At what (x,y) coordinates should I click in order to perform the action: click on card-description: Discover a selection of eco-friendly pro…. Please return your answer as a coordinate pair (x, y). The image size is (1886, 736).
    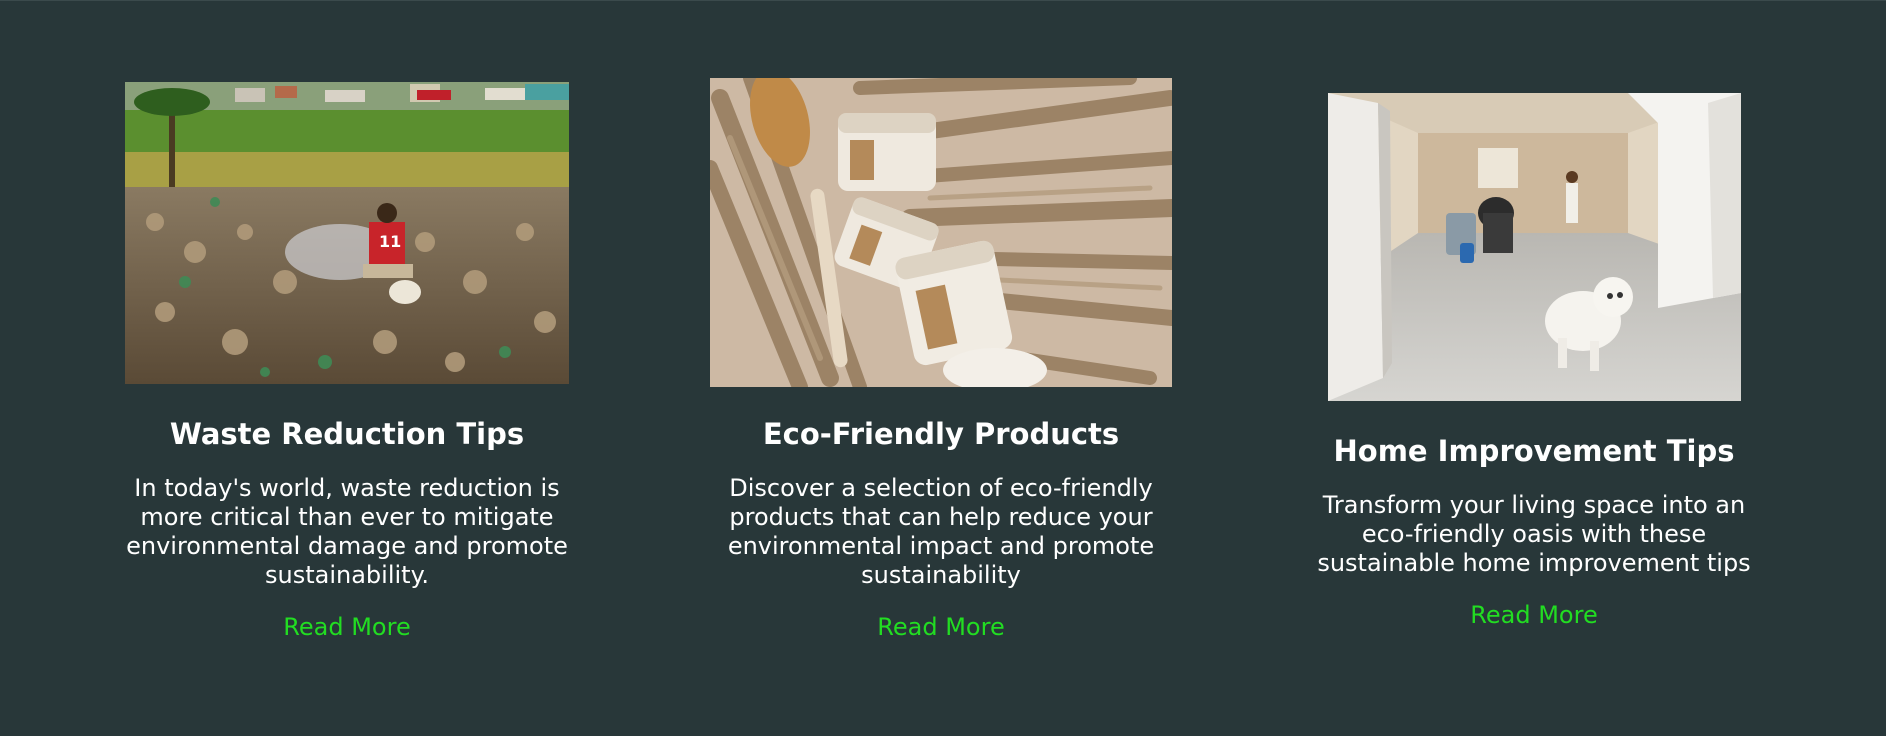
    Looking at the image, I should click on (941, 531).